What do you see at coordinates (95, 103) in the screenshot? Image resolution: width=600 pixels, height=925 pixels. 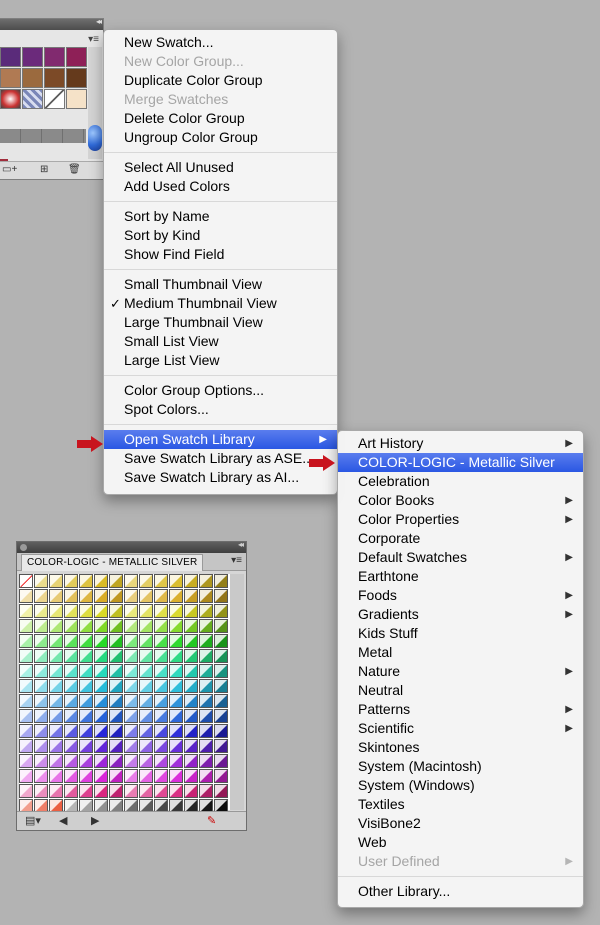 I see `scrollbar` at bounding box center [95, 103].